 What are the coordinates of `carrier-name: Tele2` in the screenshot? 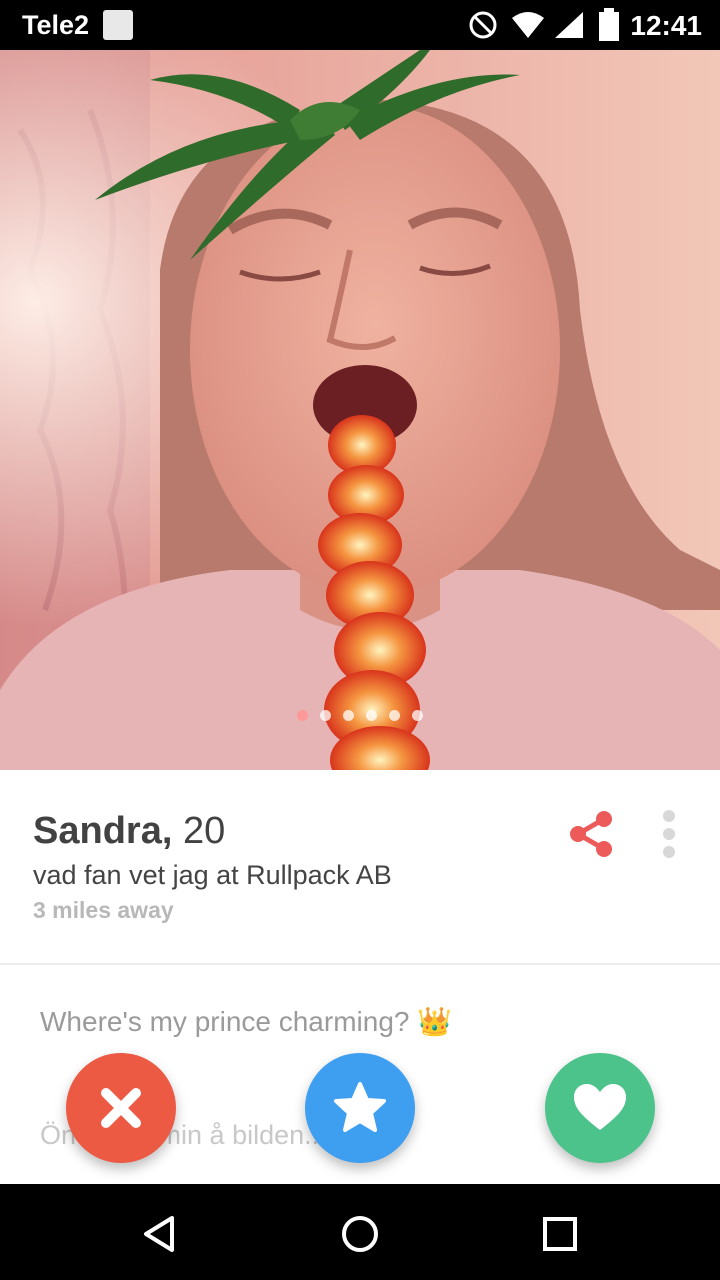 It's located at (56, 25).